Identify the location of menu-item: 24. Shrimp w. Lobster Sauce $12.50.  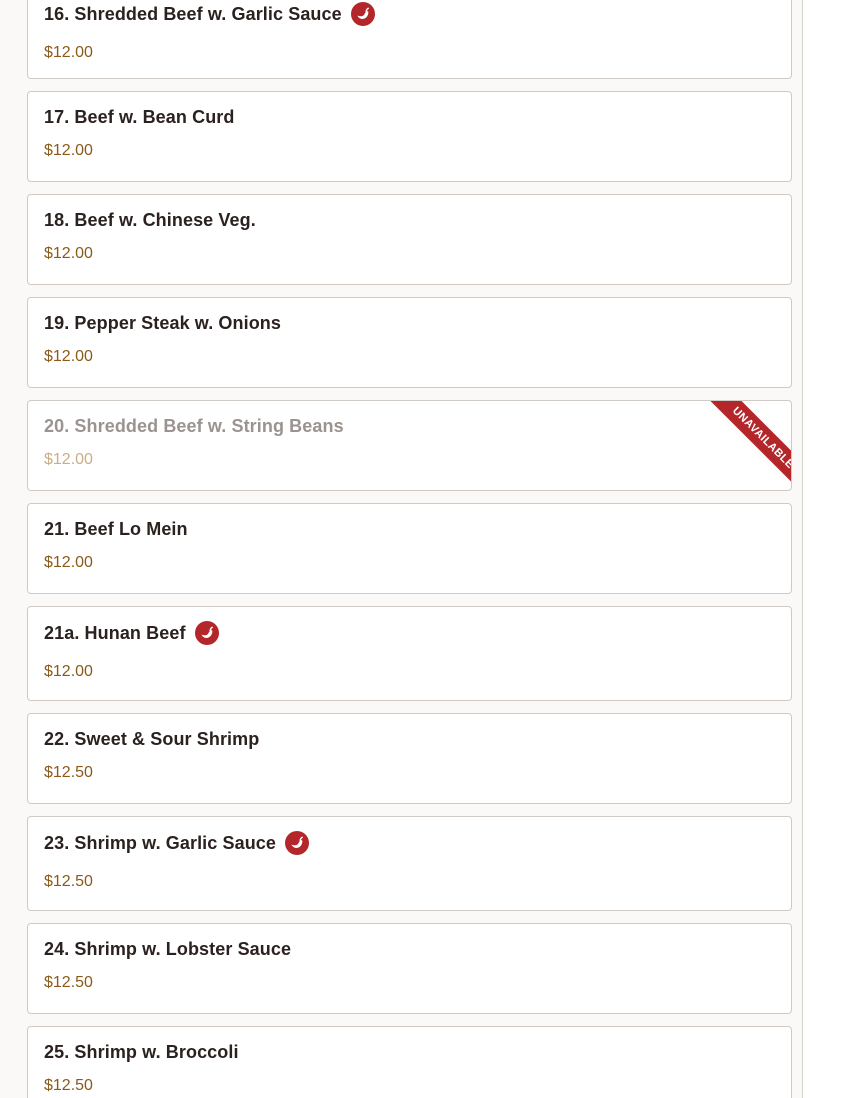
(409, 968).